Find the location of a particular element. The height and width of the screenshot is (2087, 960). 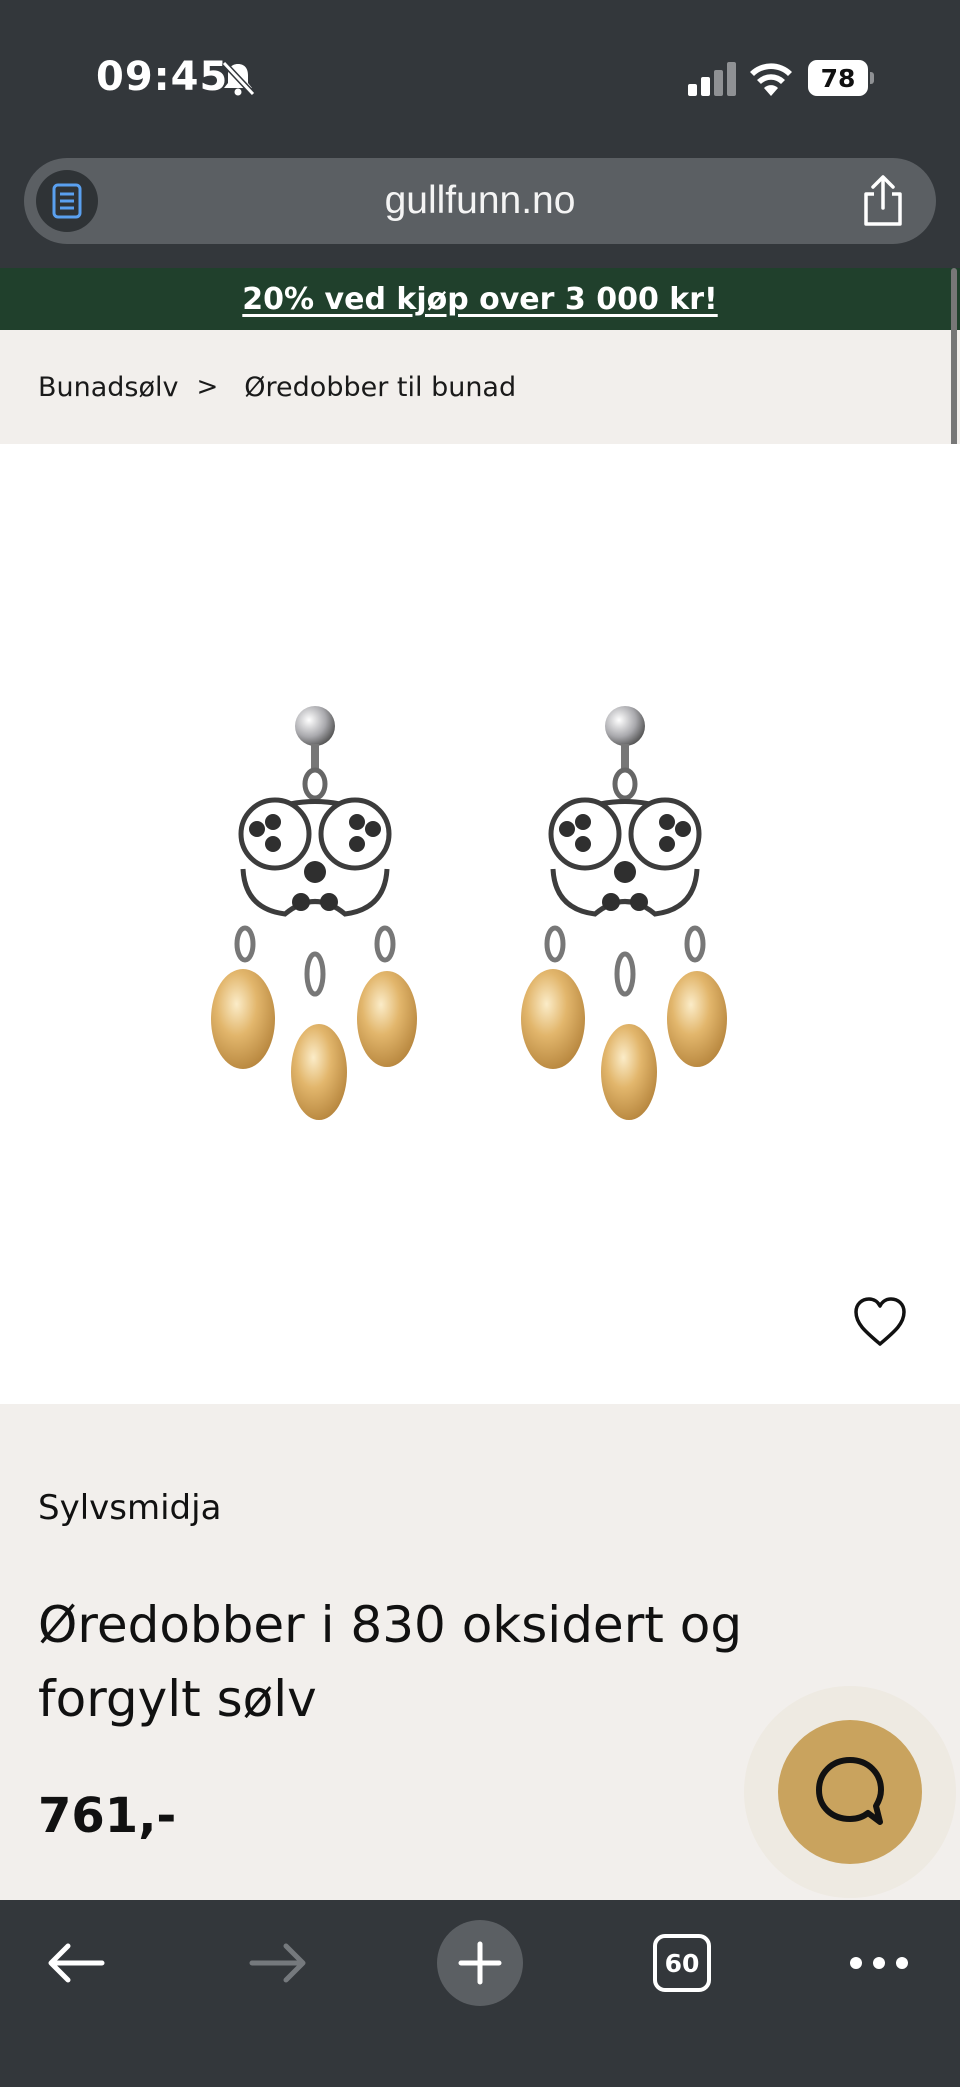

product-price: 761,- is located at coordinates (107, 1816).